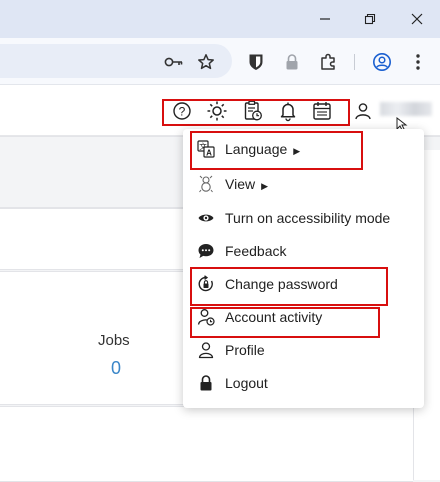 The image size is (440, 482). What do you see at coordinates (417, 19) in the screenshot?
I see `close-window-button` at bounding box center [417, 19].